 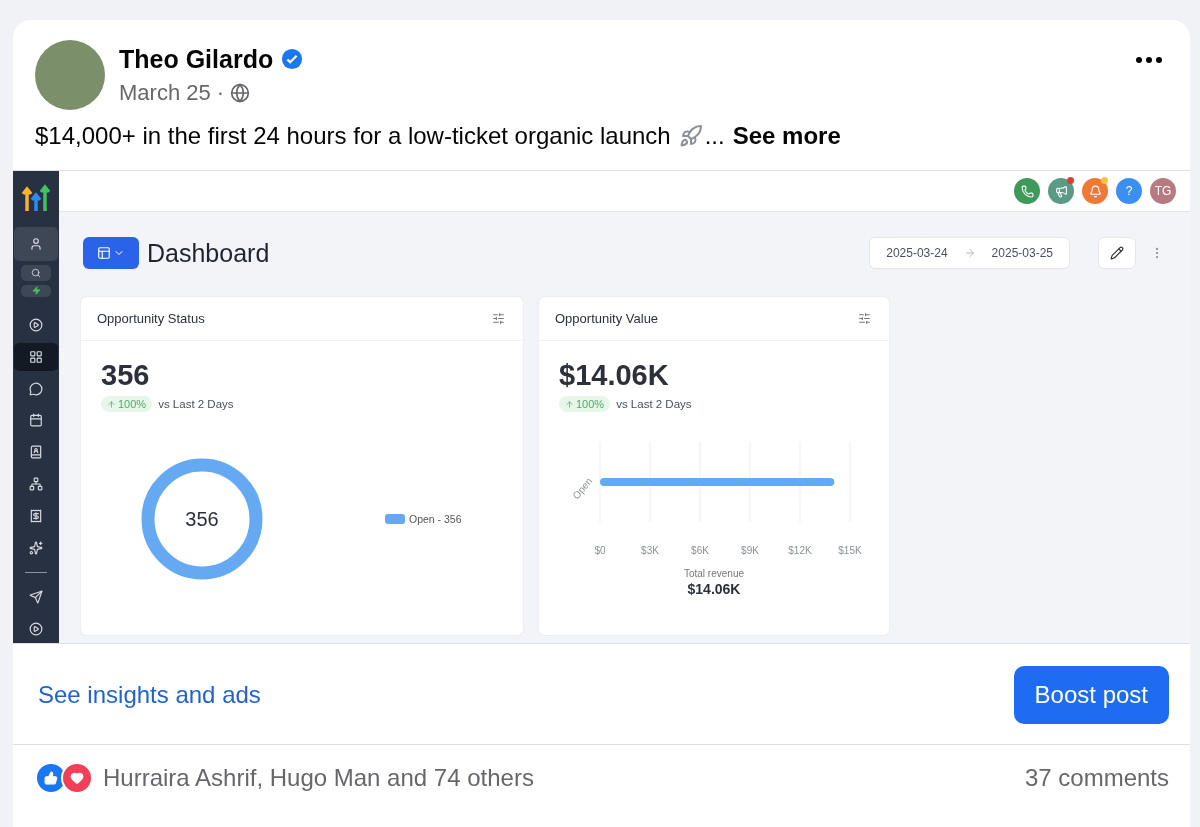 What do you see at coordinates (850, 550) in the screenshot?
I see `axis-tick-label: $15K` at bounding box center [850, 550].